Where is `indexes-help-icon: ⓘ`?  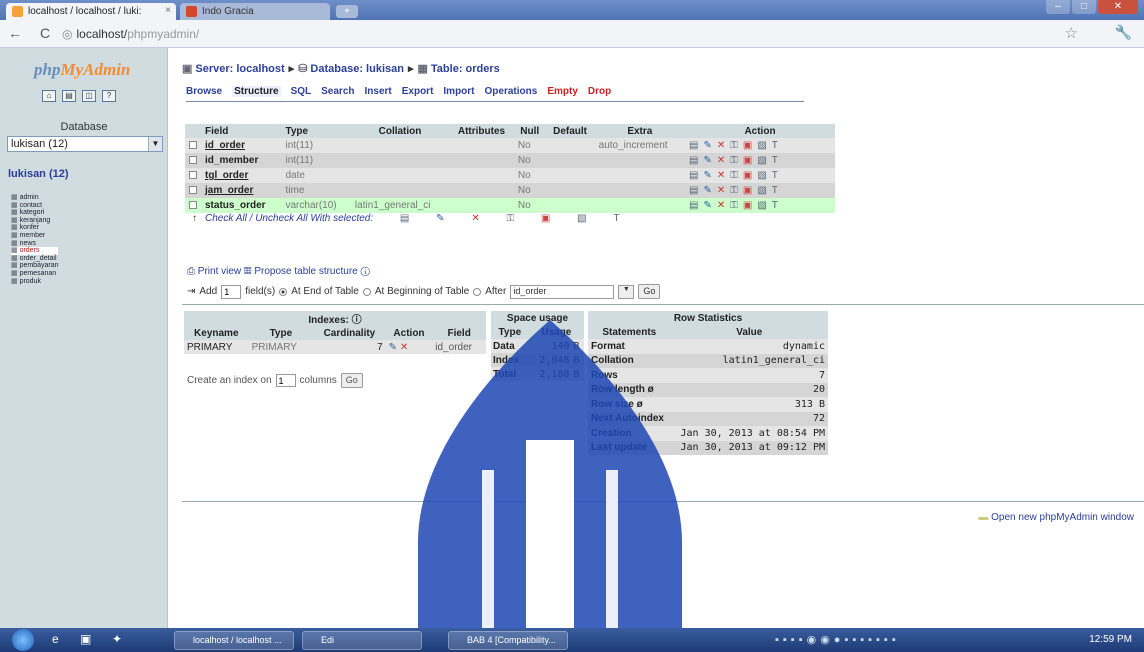
indexes-help-icon: ⓘ is located at coordinates (357, 320).